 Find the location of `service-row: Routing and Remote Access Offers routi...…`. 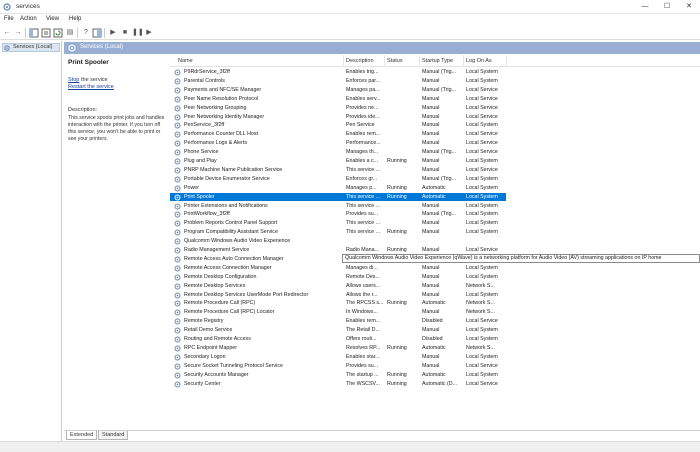

service-row: Routing and Remote Access Offers routi...… is located at coordinates (338, 339).